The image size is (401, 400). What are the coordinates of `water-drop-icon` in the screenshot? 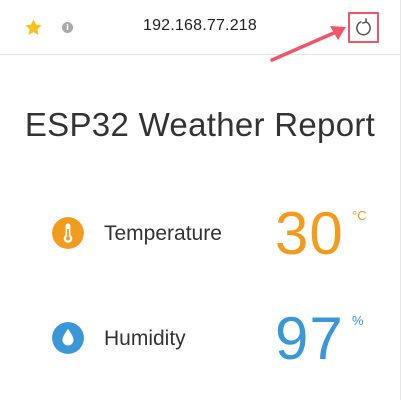 It's located at (68, 338).